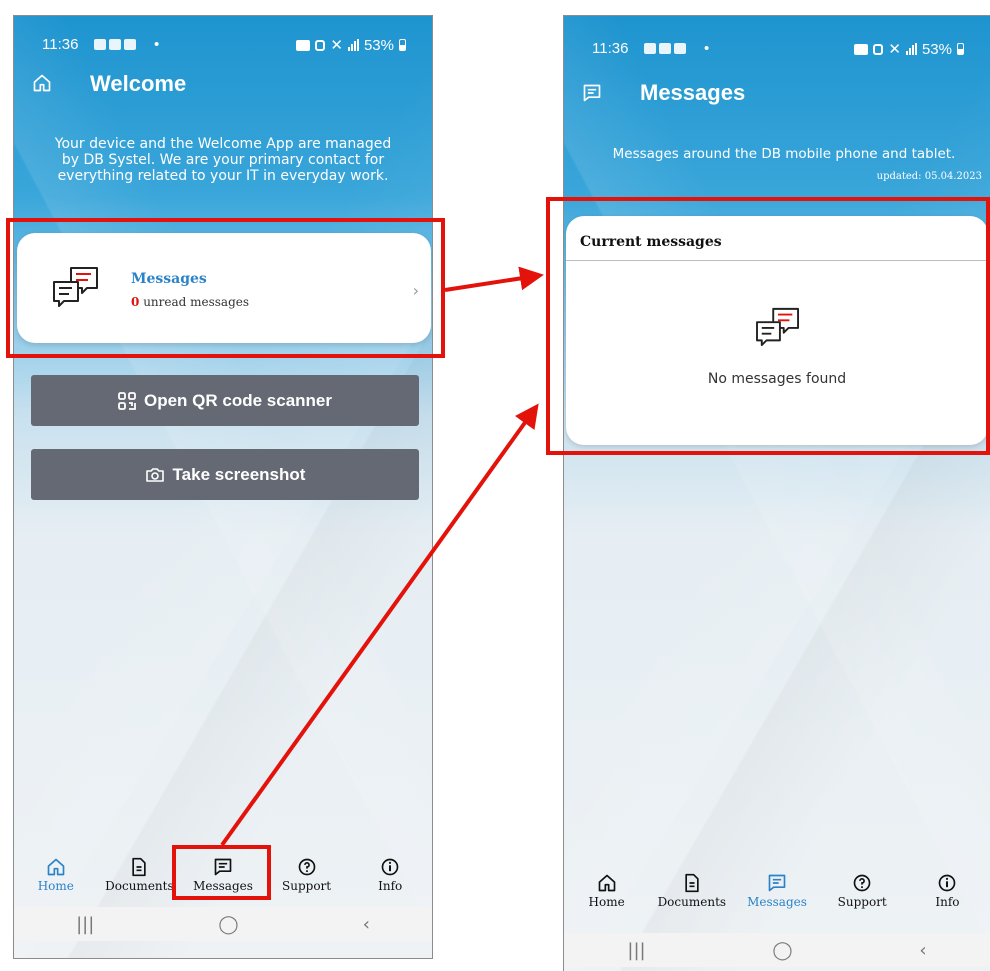  What do you see at coordinates (127, 400) in the screenshot?
I see `qr-code-icon` at bounding box center [127, 400].